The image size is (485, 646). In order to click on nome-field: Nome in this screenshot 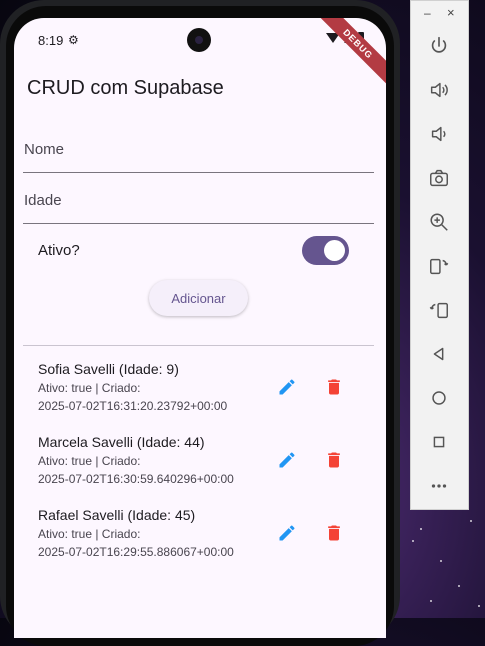, I will do `click(198, 152)`.